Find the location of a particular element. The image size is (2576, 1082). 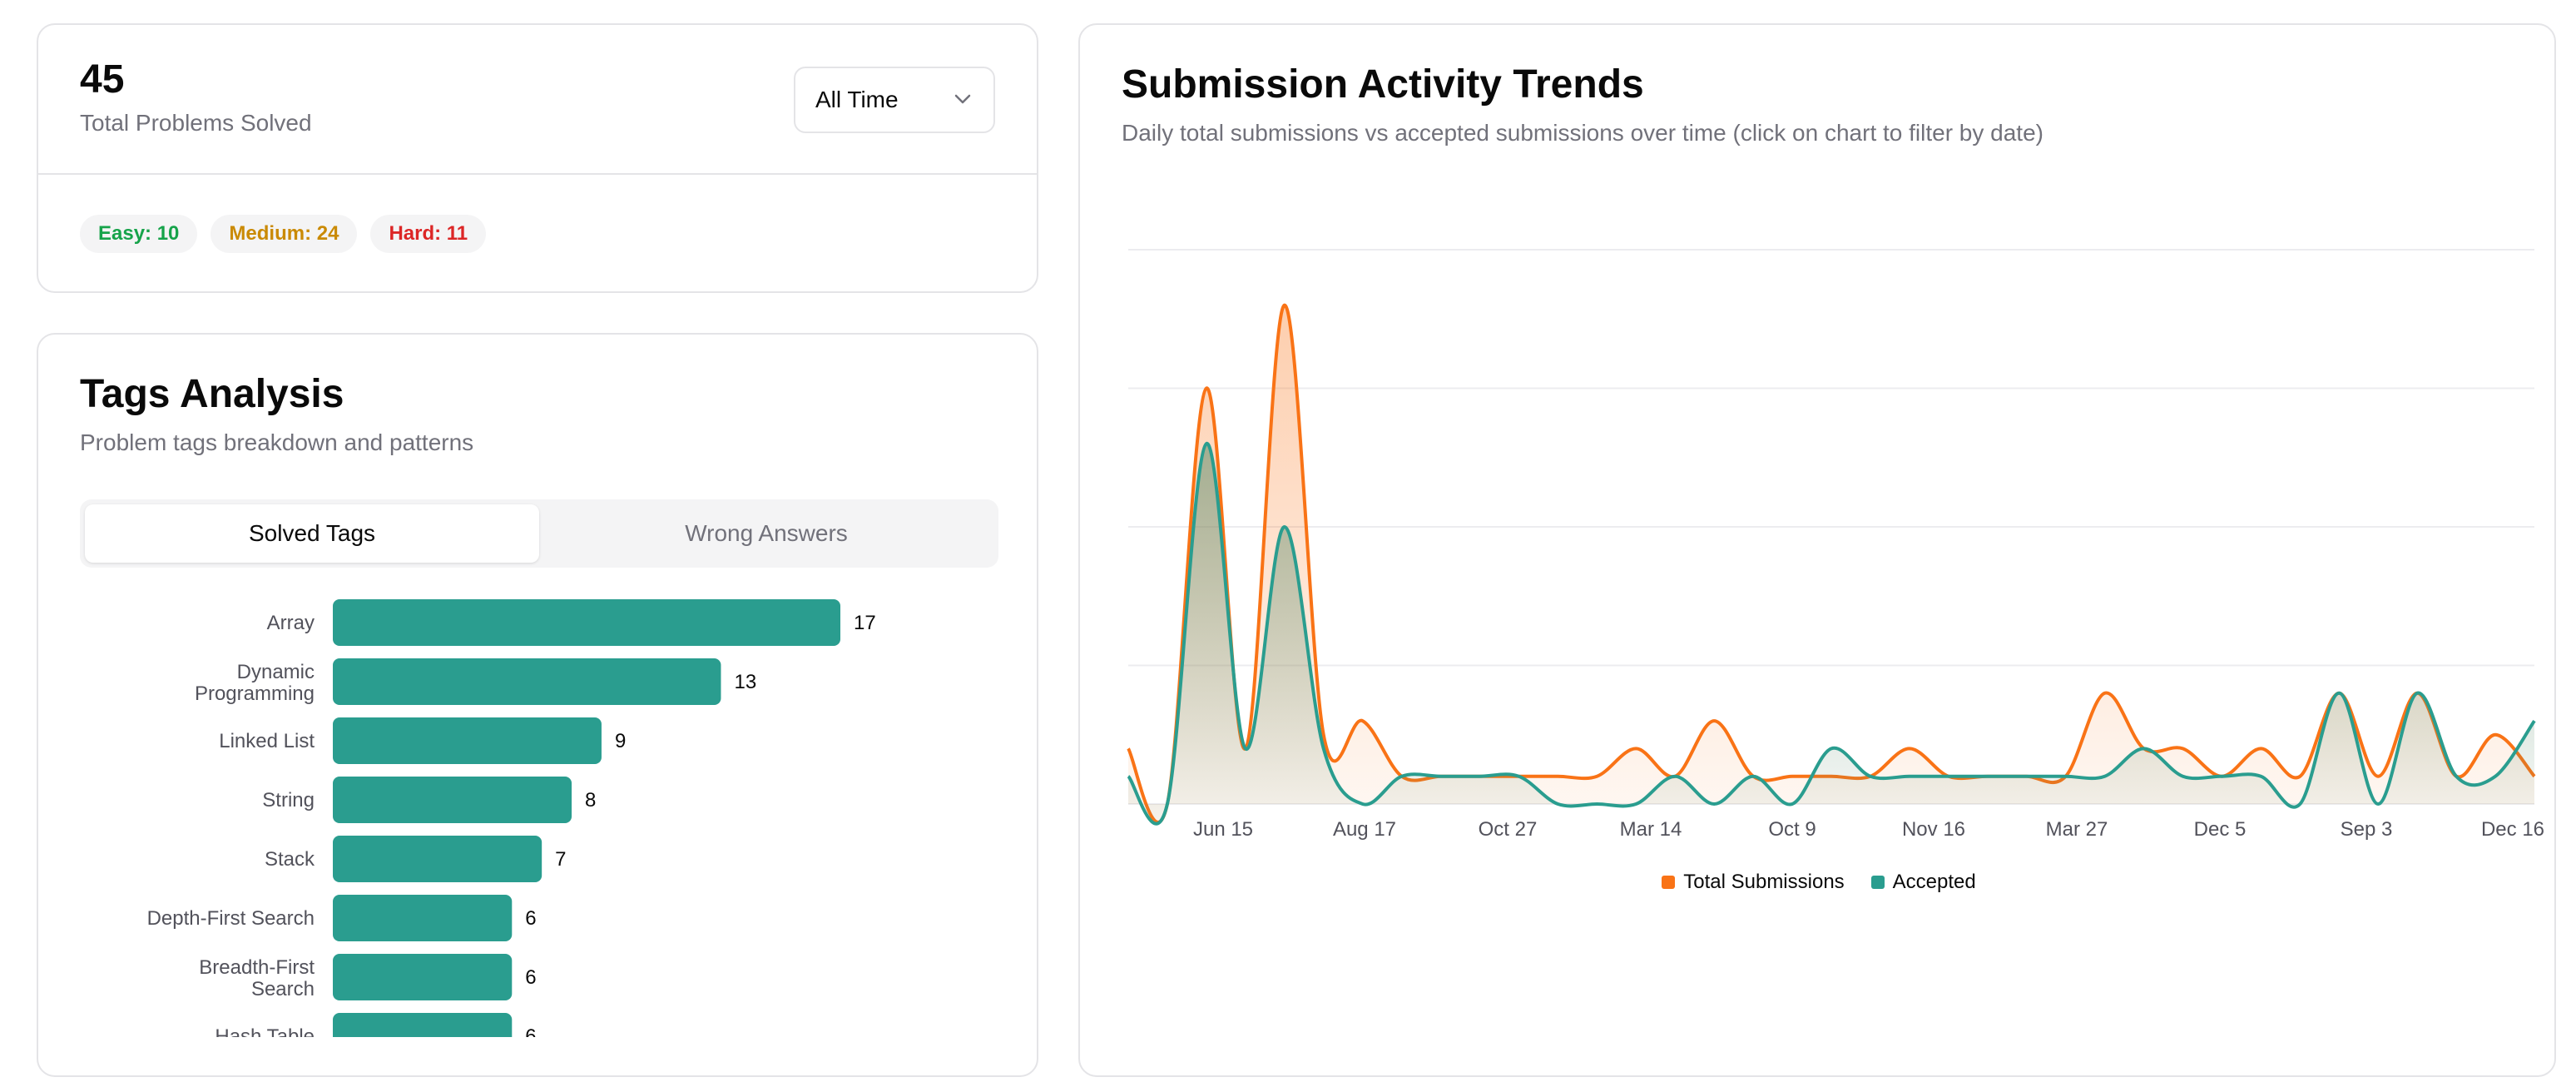

legend-total-submissions: Total Submissions is located at coordinates (1754, 882).